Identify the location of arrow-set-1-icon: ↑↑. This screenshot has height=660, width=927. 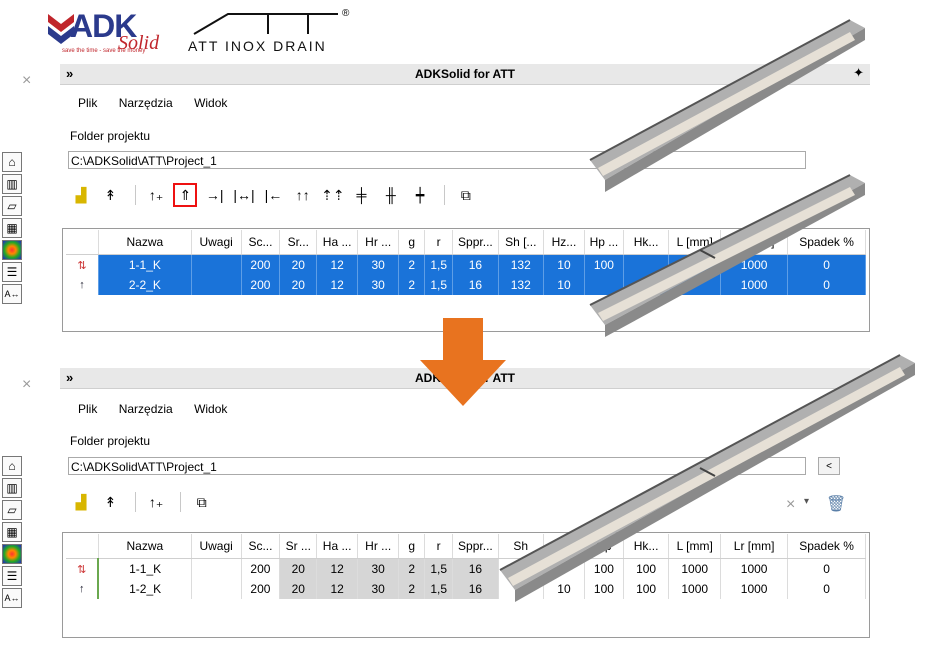
(303, 195).